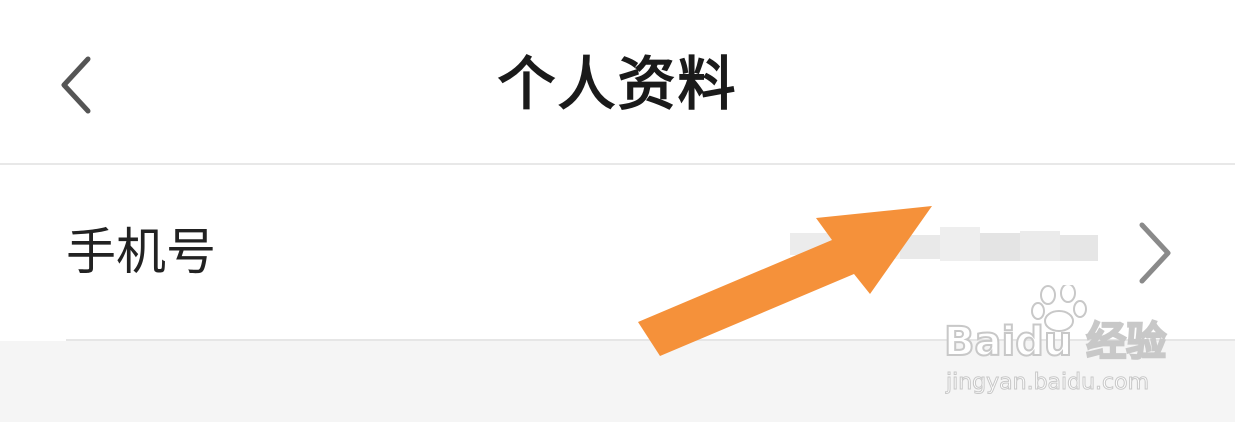  What do you see at coordinates (945, 249) in the screenshot?
I see `masked-phone-value` at bounding box center [945, 249].